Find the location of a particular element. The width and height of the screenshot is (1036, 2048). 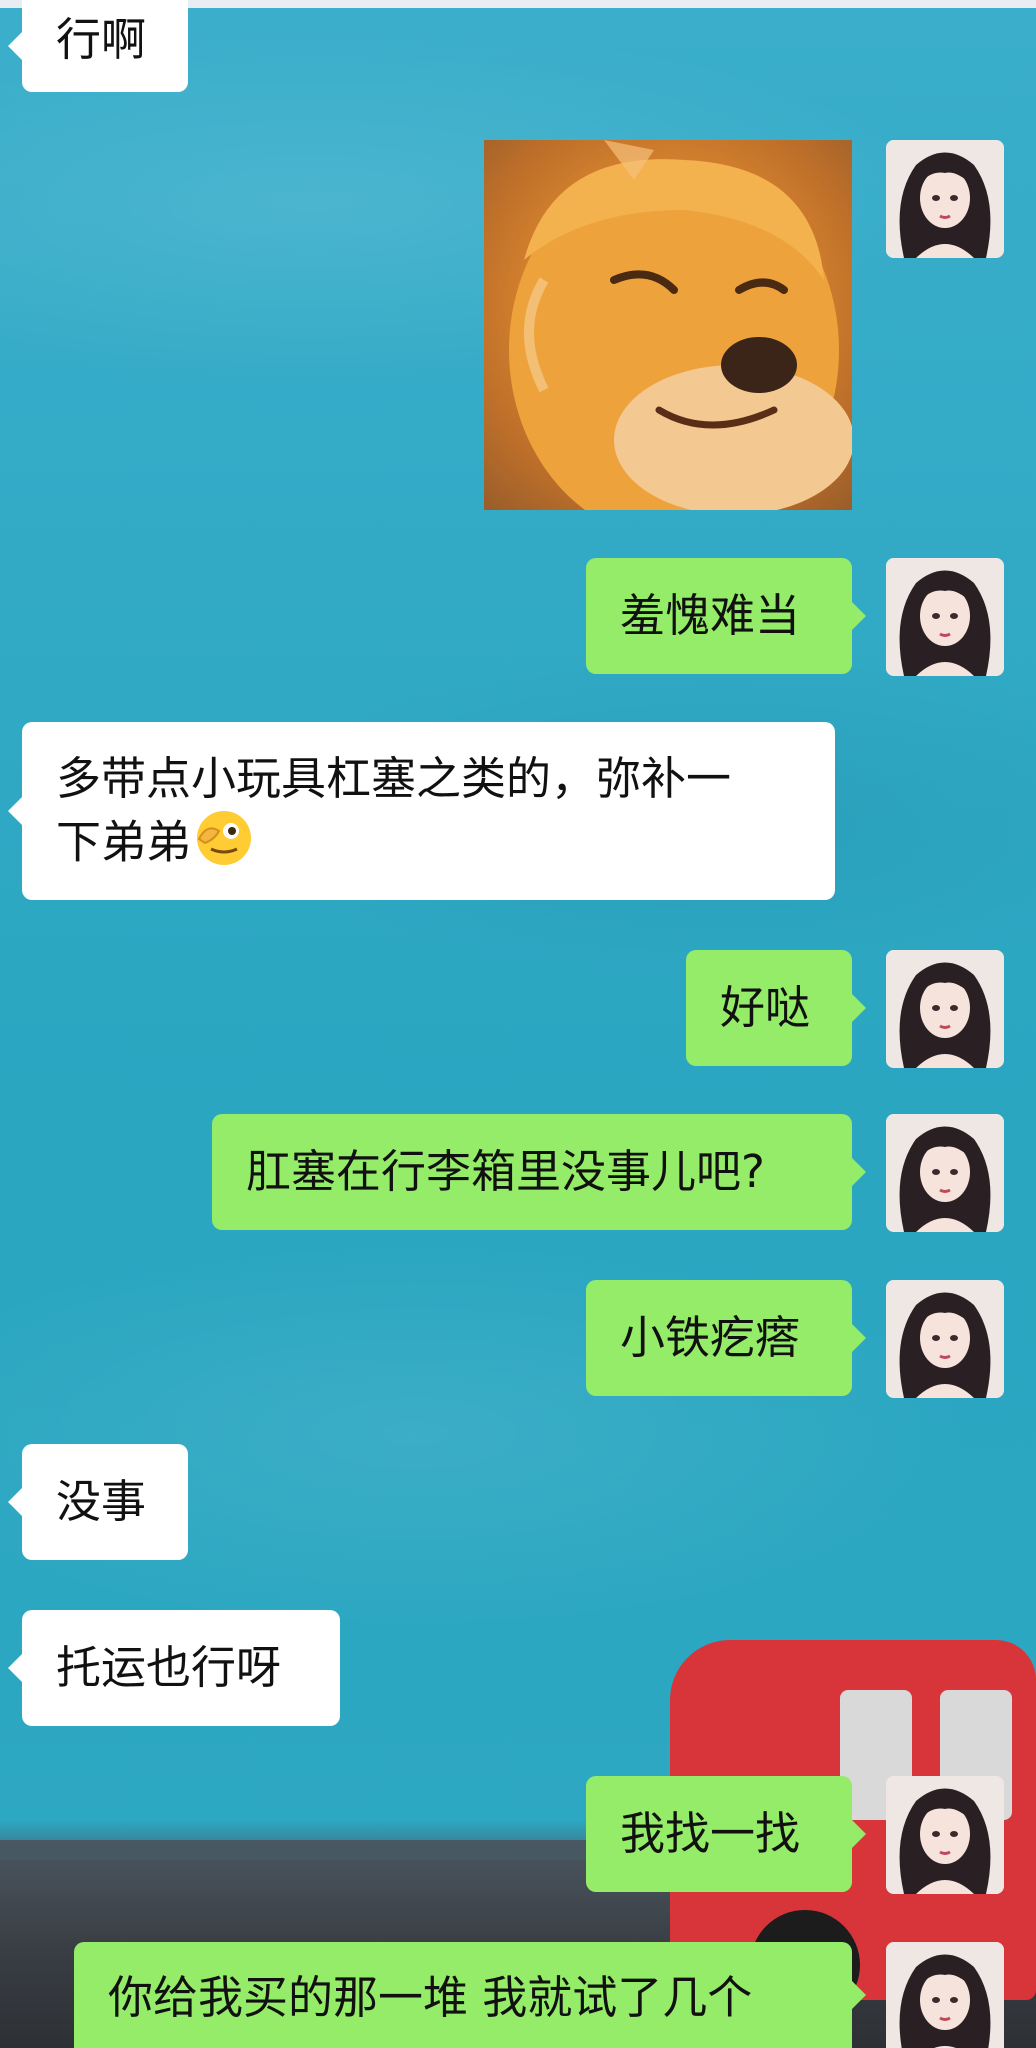

message-text-line-2: 下弟弟 is located at coordinates (124, 841).